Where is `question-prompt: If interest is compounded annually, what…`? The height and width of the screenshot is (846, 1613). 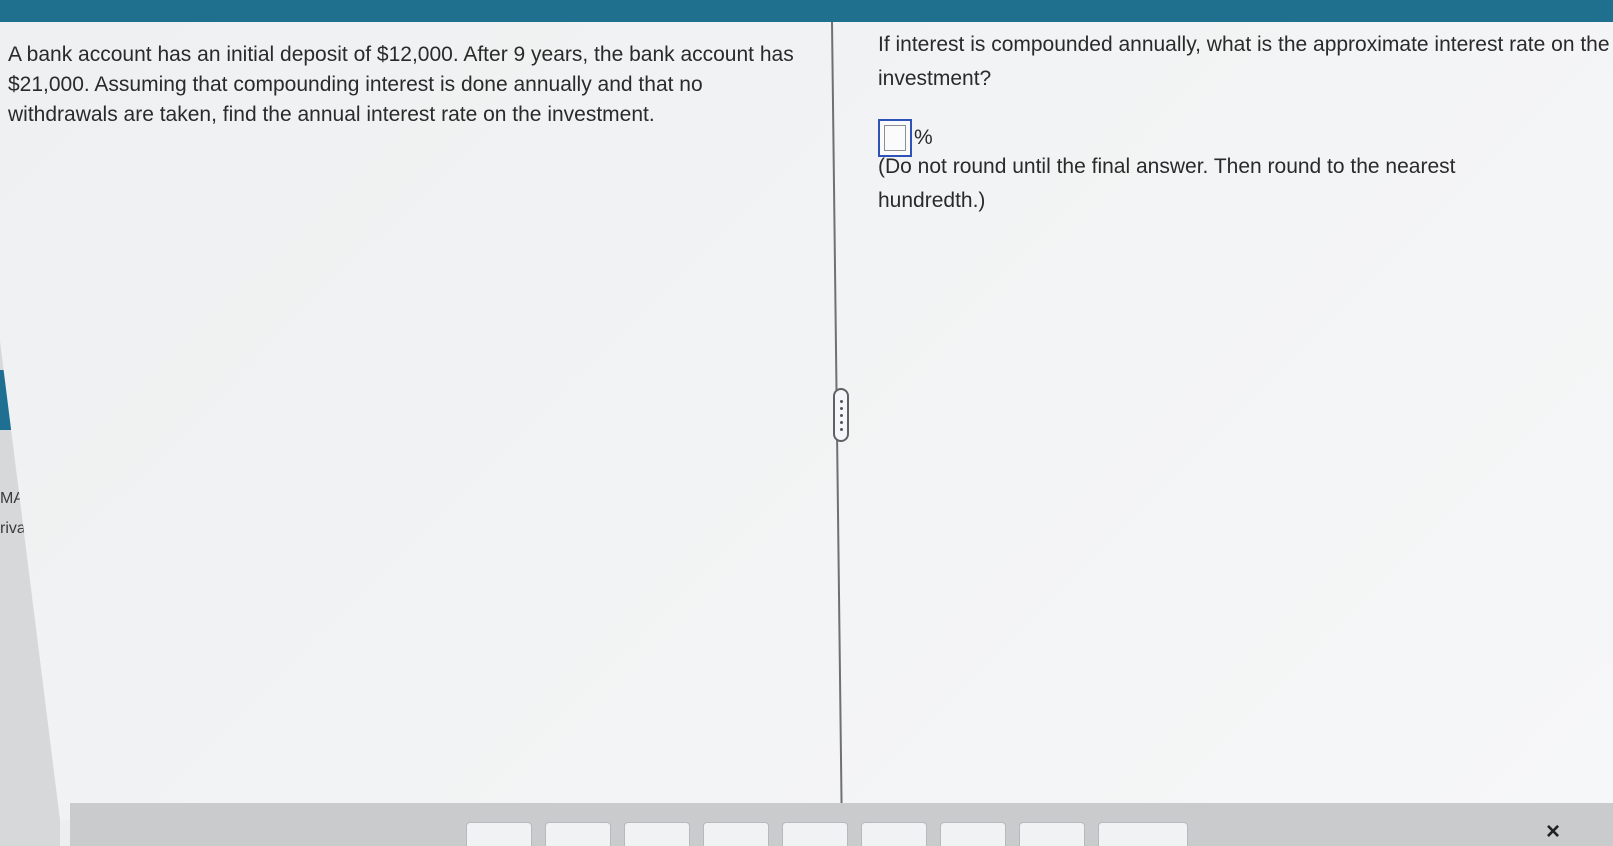
question-prompt: If interest is compounded annually, what… is located at coordinates (1244, 61).